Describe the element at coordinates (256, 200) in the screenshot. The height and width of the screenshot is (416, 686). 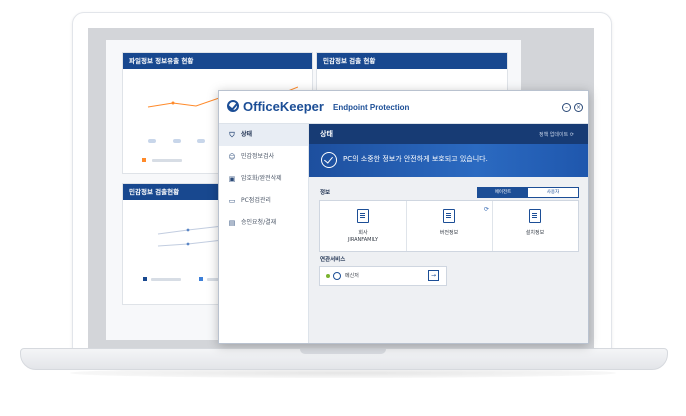
I see `sidebar-item-label: PC점검관리` at that location.